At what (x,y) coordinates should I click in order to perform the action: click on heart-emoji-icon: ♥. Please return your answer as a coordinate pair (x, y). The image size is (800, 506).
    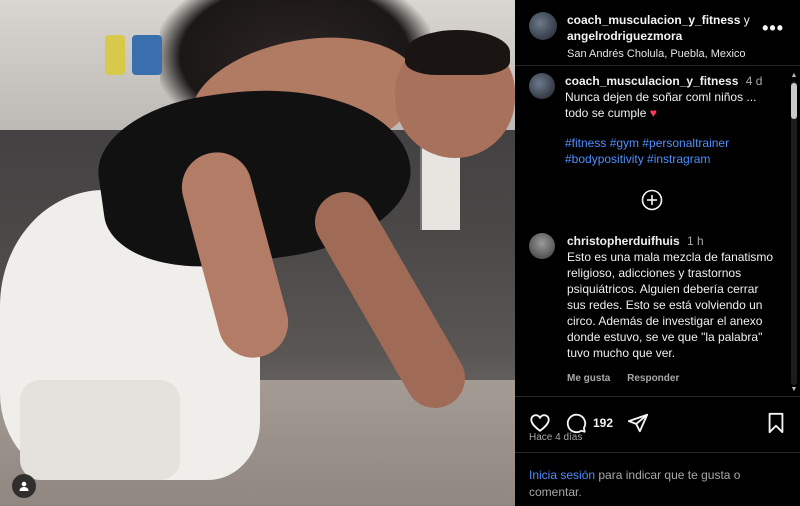
    Looking at the image, I should click on (653, 113).